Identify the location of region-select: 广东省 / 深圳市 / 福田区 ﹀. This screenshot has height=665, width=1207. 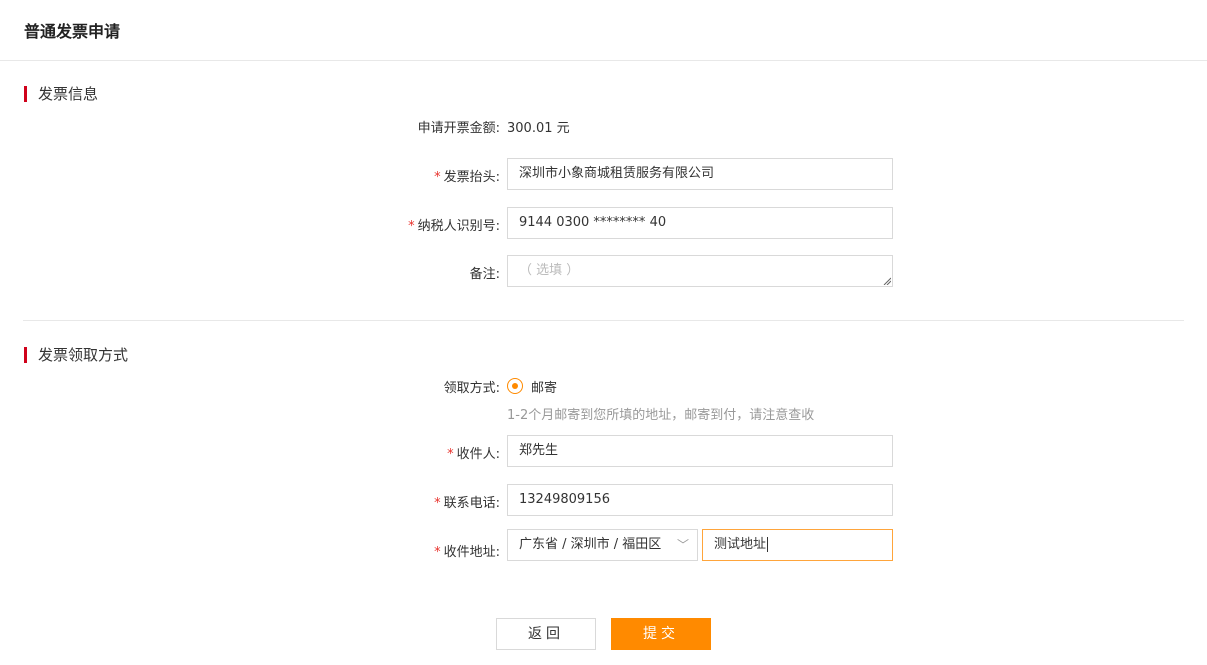
(602, 545).